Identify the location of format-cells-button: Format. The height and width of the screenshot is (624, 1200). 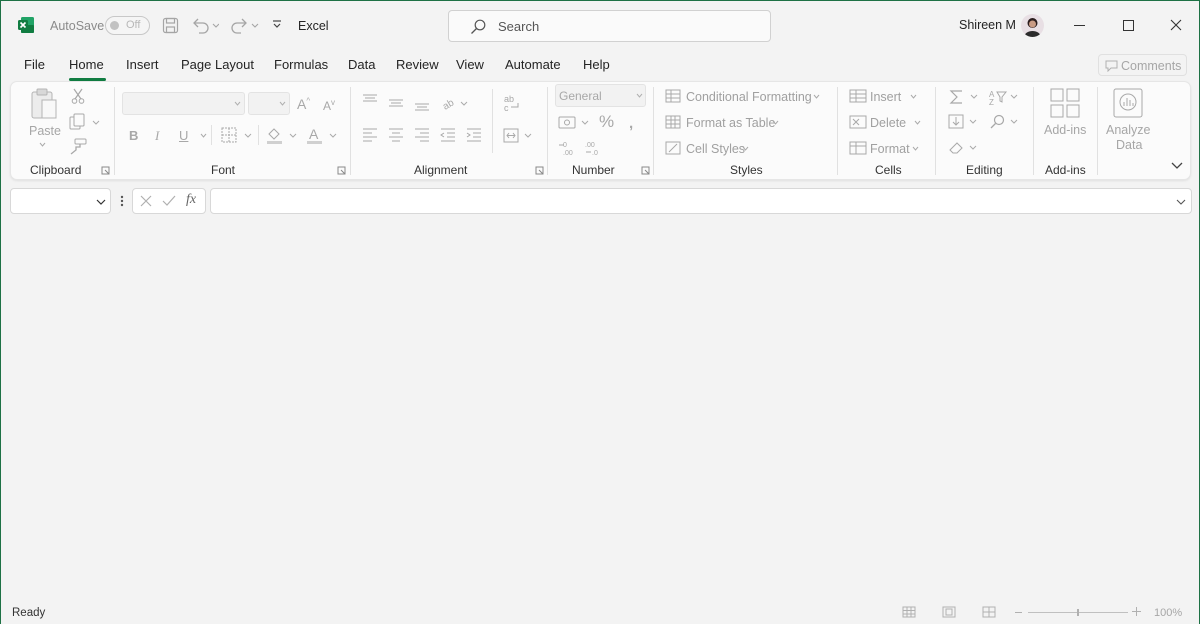
(890, 149).